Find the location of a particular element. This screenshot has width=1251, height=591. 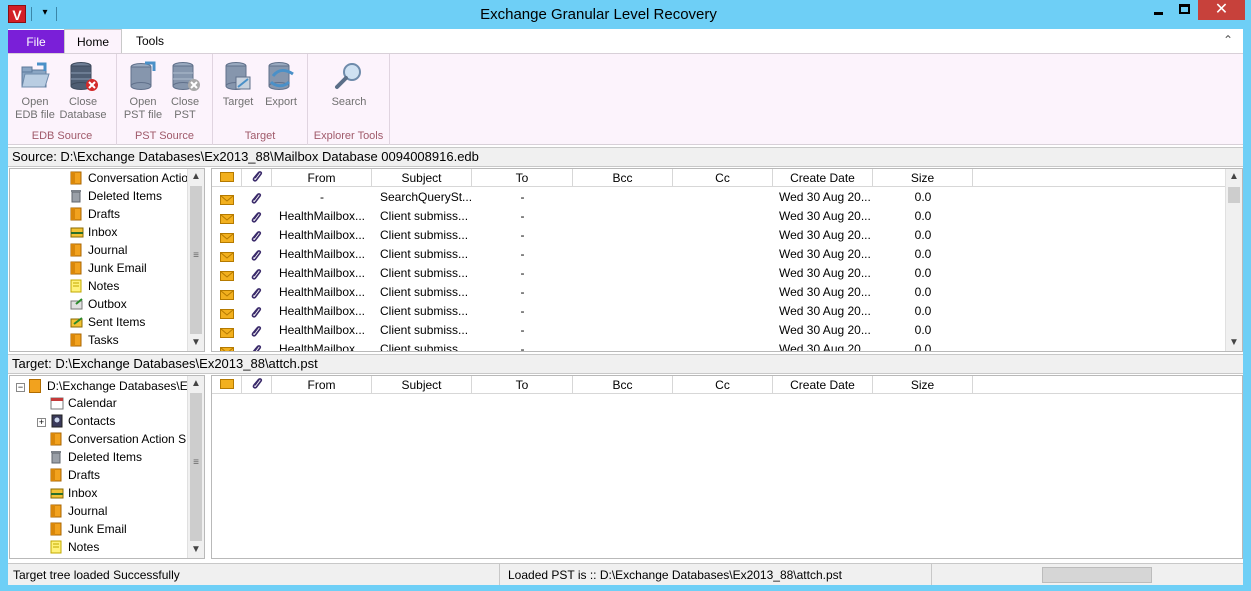

tree-item: Outbox is located at coordinates (98, 304).